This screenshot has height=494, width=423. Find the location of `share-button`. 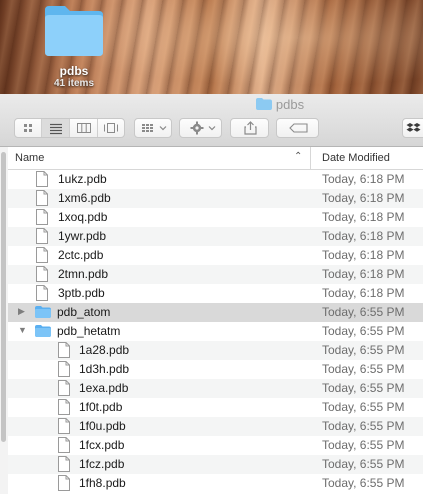

share-button is located at coordinates (249, 128).